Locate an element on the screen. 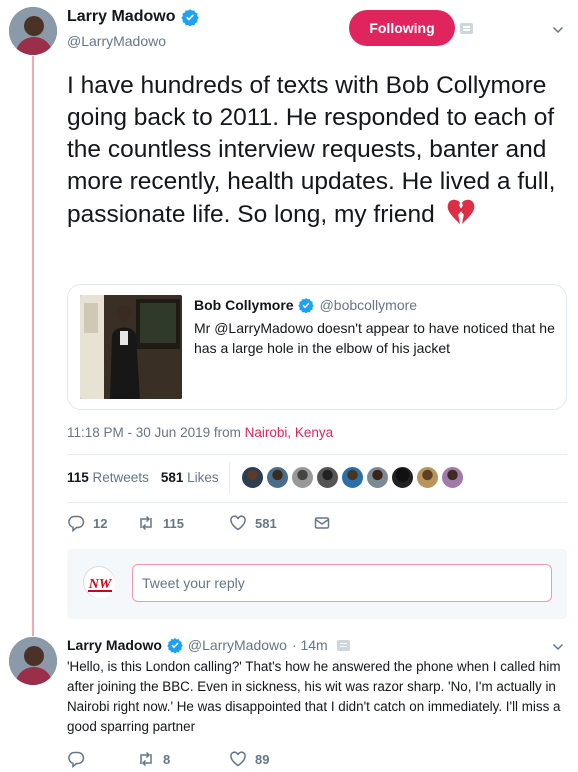  author-name: Larry Madowo is located at coordinates (121, 17).